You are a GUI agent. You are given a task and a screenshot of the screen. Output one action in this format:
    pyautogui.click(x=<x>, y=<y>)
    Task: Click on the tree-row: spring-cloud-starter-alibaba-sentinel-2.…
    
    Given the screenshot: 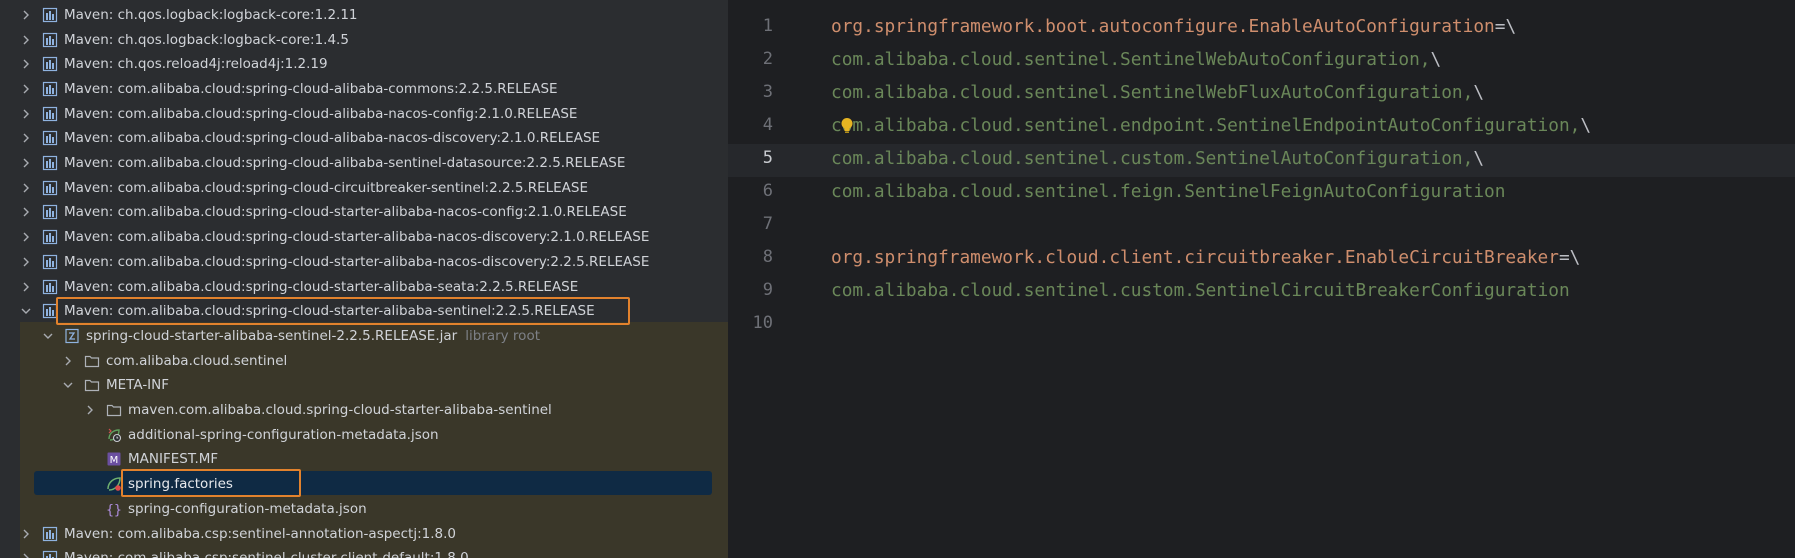 What is the action you would take?
    pyautogui.click(x=364, y=336)
    